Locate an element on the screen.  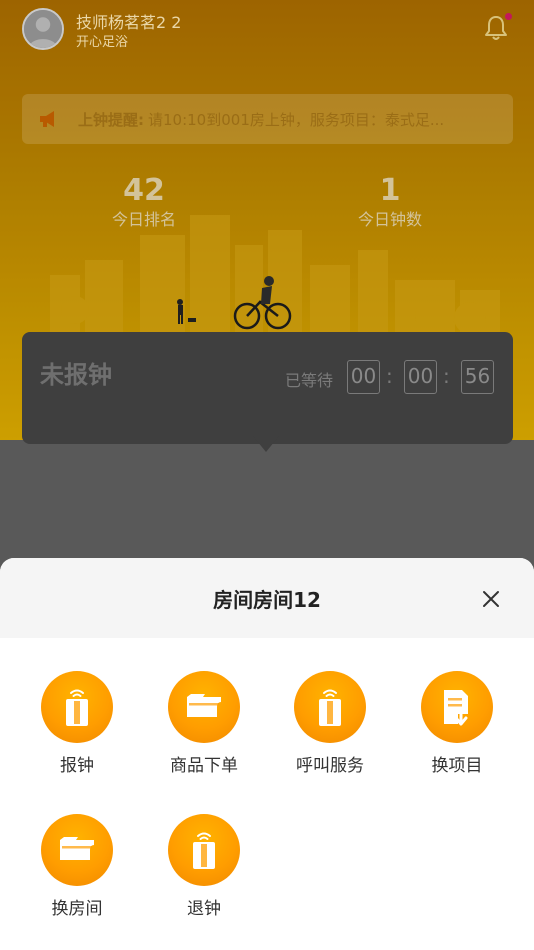
shop-name: 开心足浴 is located at coordinates (102, 42).